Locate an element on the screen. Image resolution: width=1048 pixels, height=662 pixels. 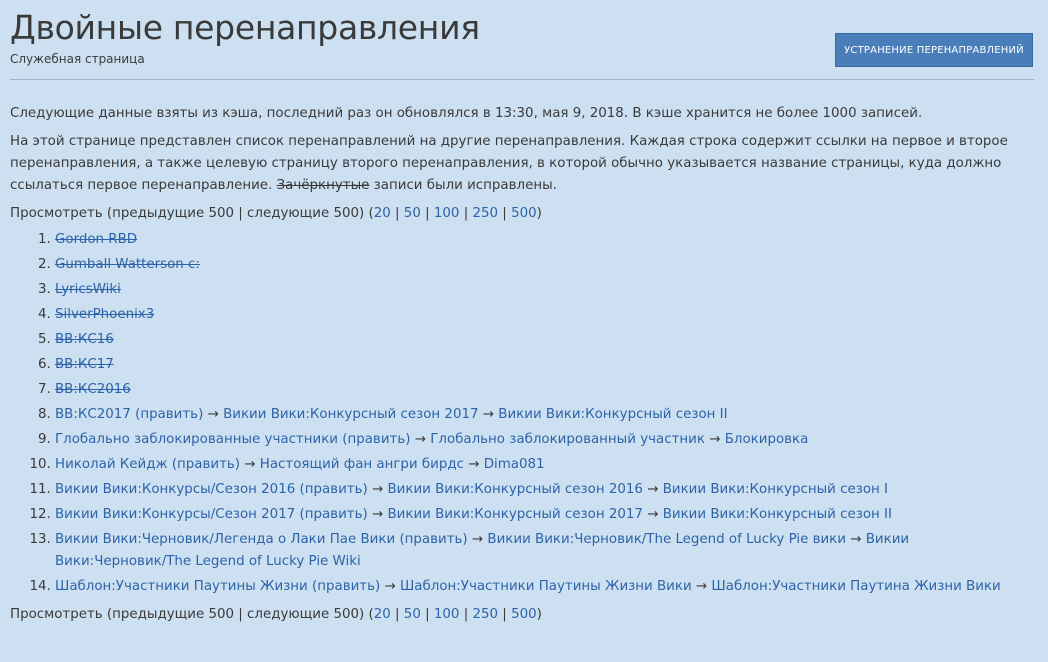
redirect-link: ВВ:КС16 is located at coordinates (84, 339).